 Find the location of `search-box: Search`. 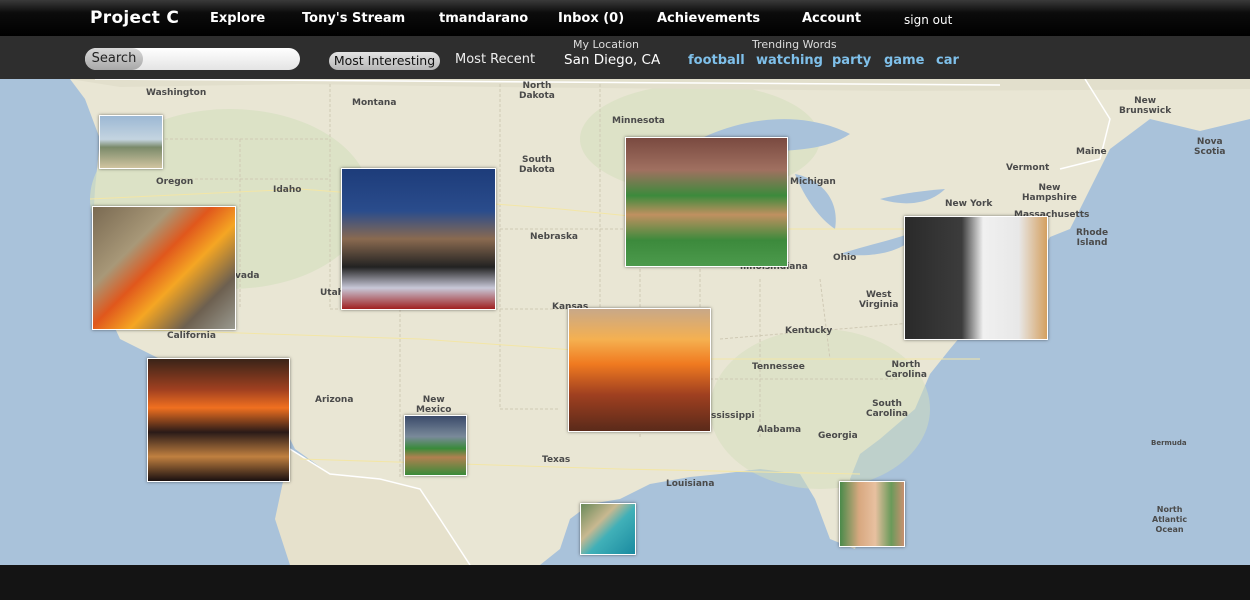

search-box: Search is located at coordinates (192, 59).